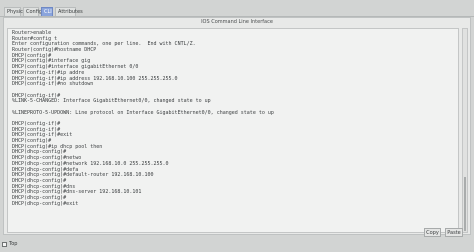  Describe the element at coordinates (13, 244) in the screenshot. I see `top-checkbox-label: Top` at that location.